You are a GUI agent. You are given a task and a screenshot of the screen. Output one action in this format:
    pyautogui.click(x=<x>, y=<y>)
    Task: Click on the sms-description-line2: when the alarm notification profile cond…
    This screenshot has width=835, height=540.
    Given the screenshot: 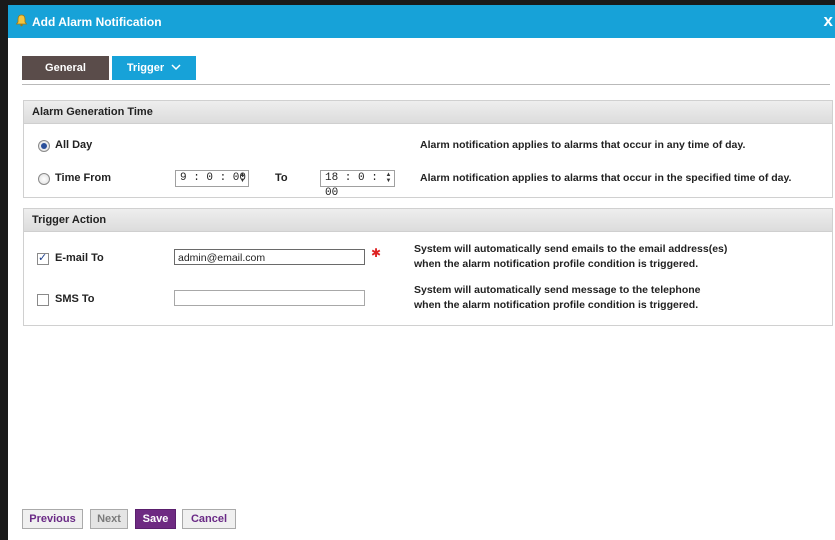 What is the action you would take?
    pyautogui.click(x=556, y=305)
    